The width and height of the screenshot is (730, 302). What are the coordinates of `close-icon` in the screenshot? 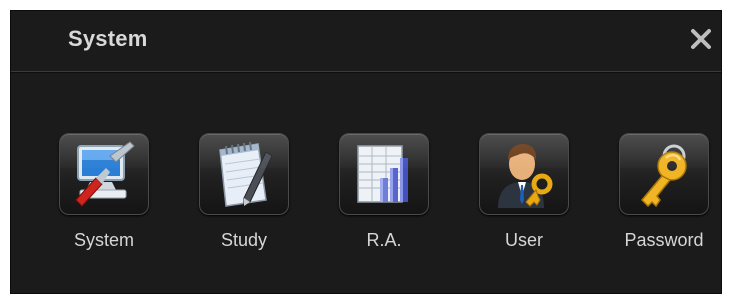 It's located at (701, 39).